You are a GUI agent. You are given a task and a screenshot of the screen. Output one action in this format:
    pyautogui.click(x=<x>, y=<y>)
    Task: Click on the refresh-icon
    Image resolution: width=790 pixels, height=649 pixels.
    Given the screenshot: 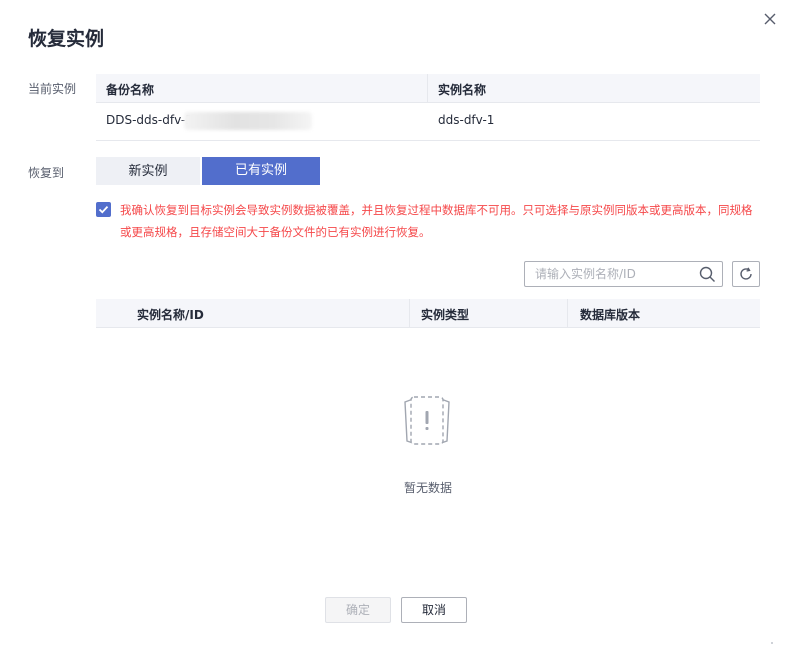 What is the action you would take?
    pyautogui.click(x=746, y=273)
    